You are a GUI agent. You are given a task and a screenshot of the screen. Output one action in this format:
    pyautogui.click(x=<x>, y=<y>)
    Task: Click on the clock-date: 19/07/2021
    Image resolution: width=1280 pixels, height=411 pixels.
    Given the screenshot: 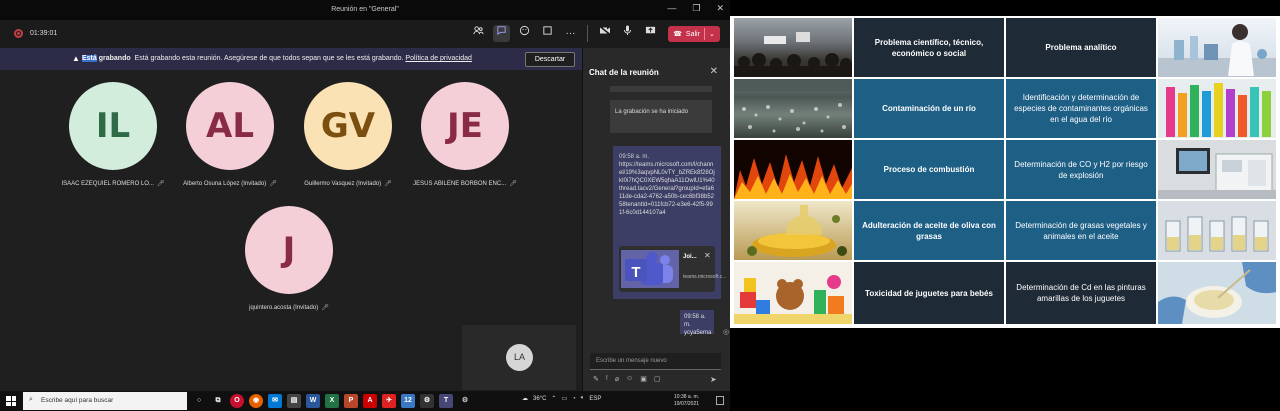 What is the action you would take?
    pyautogui.click(x=687, y=404)
    